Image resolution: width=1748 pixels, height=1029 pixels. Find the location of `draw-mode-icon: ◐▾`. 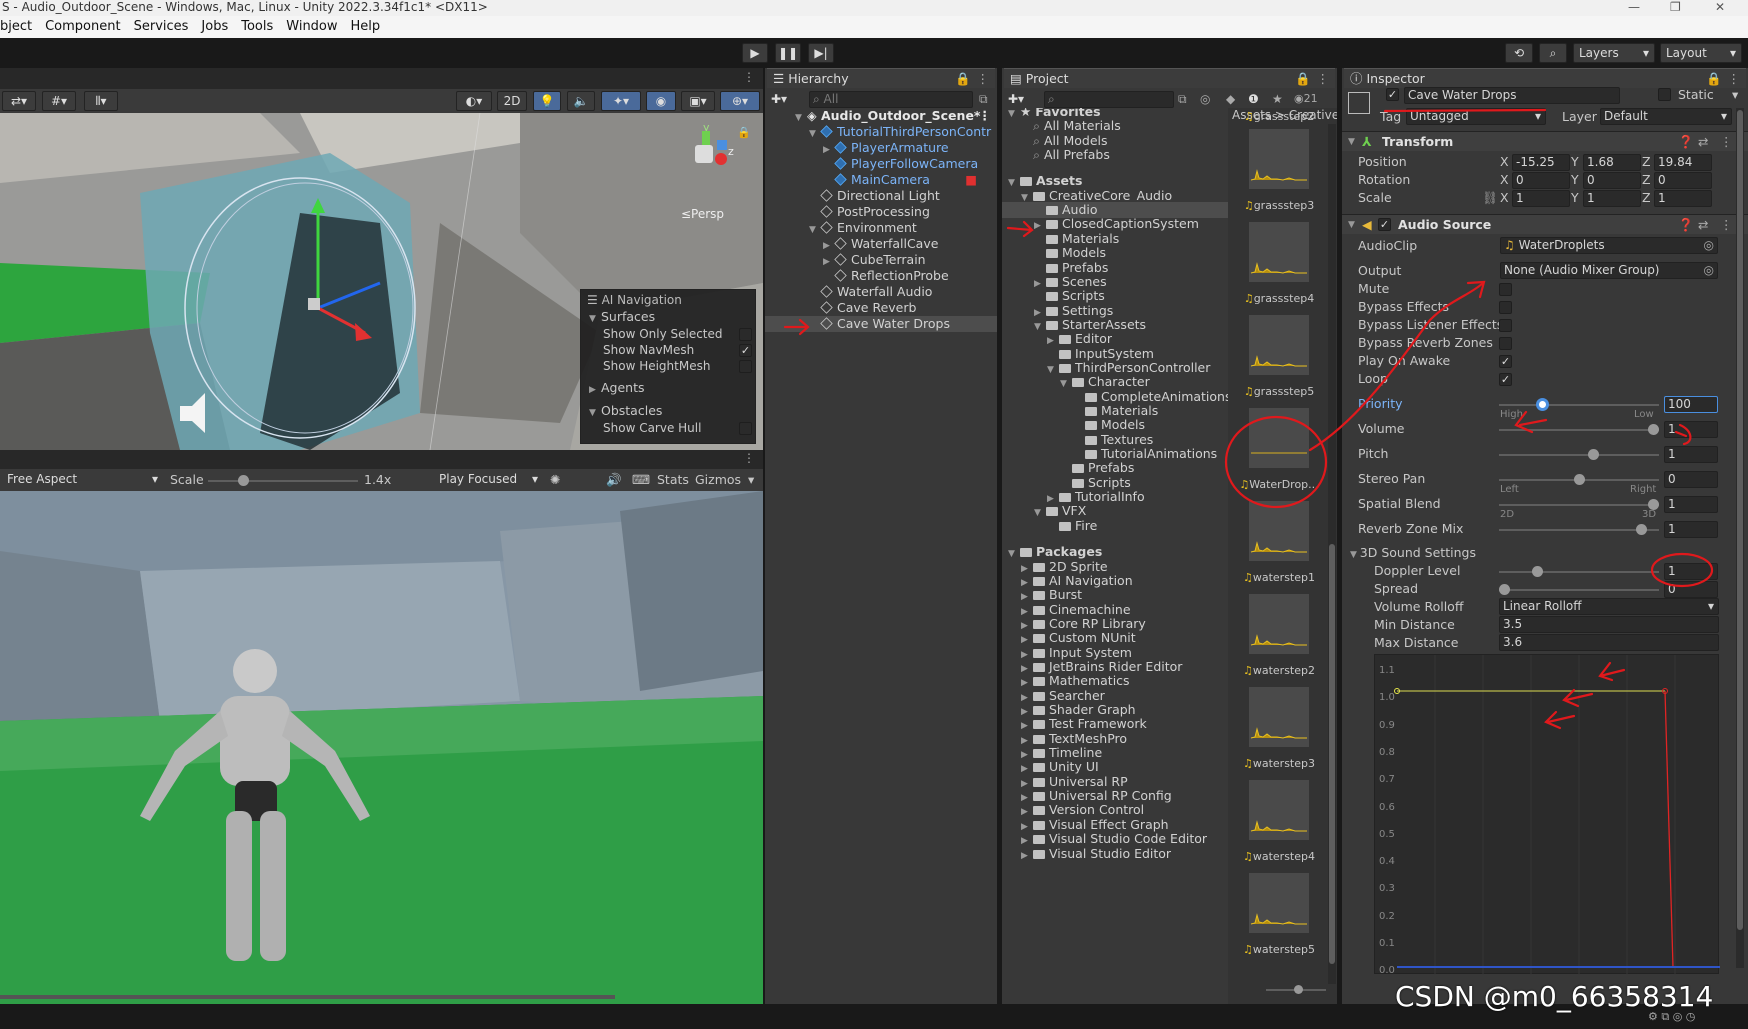

draw-mode-icon: ◐▾ is located at coordinates (474, 101).